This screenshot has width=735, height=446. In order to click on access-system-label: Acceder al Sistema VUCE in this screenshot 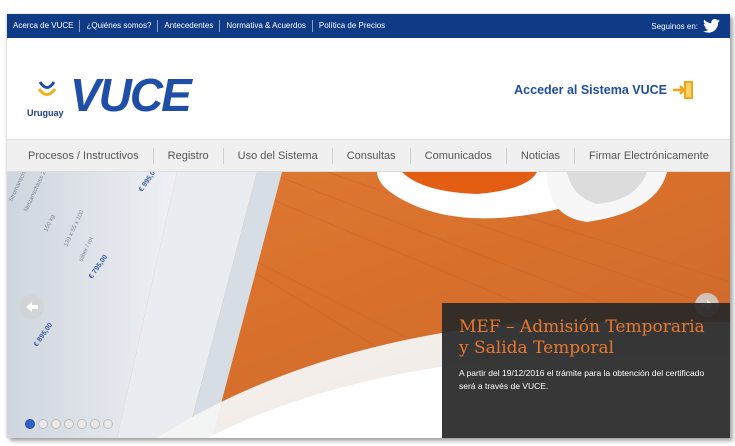, I will do `click(590, 90)`.